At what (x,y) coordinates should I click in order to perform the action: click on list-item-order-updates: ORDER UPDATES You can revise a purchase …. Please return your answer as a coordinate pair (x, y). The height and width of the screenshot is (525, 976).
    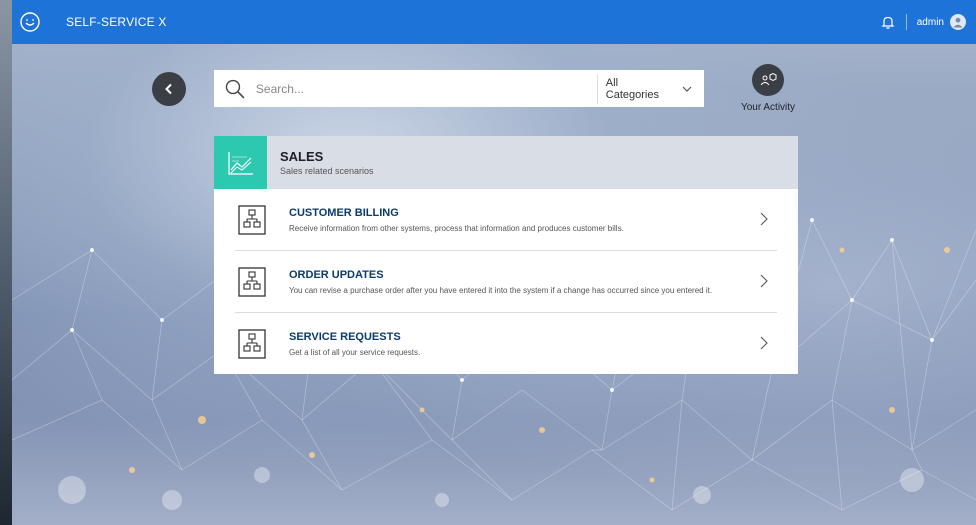
    Looking at the image, I should click on (506, 282).